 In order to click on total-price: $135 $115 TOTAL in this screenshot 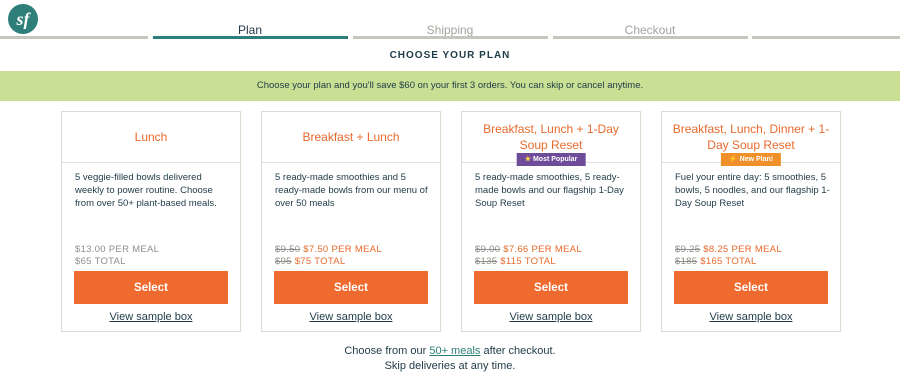, I will do `click(515, 261)`.